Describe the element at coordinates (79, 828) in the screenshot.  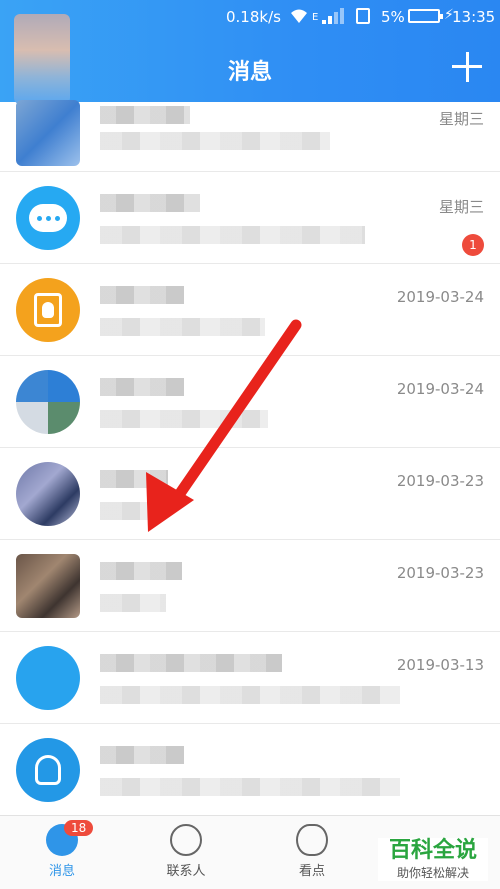
I see `messages-count-badge: 18` at that location.